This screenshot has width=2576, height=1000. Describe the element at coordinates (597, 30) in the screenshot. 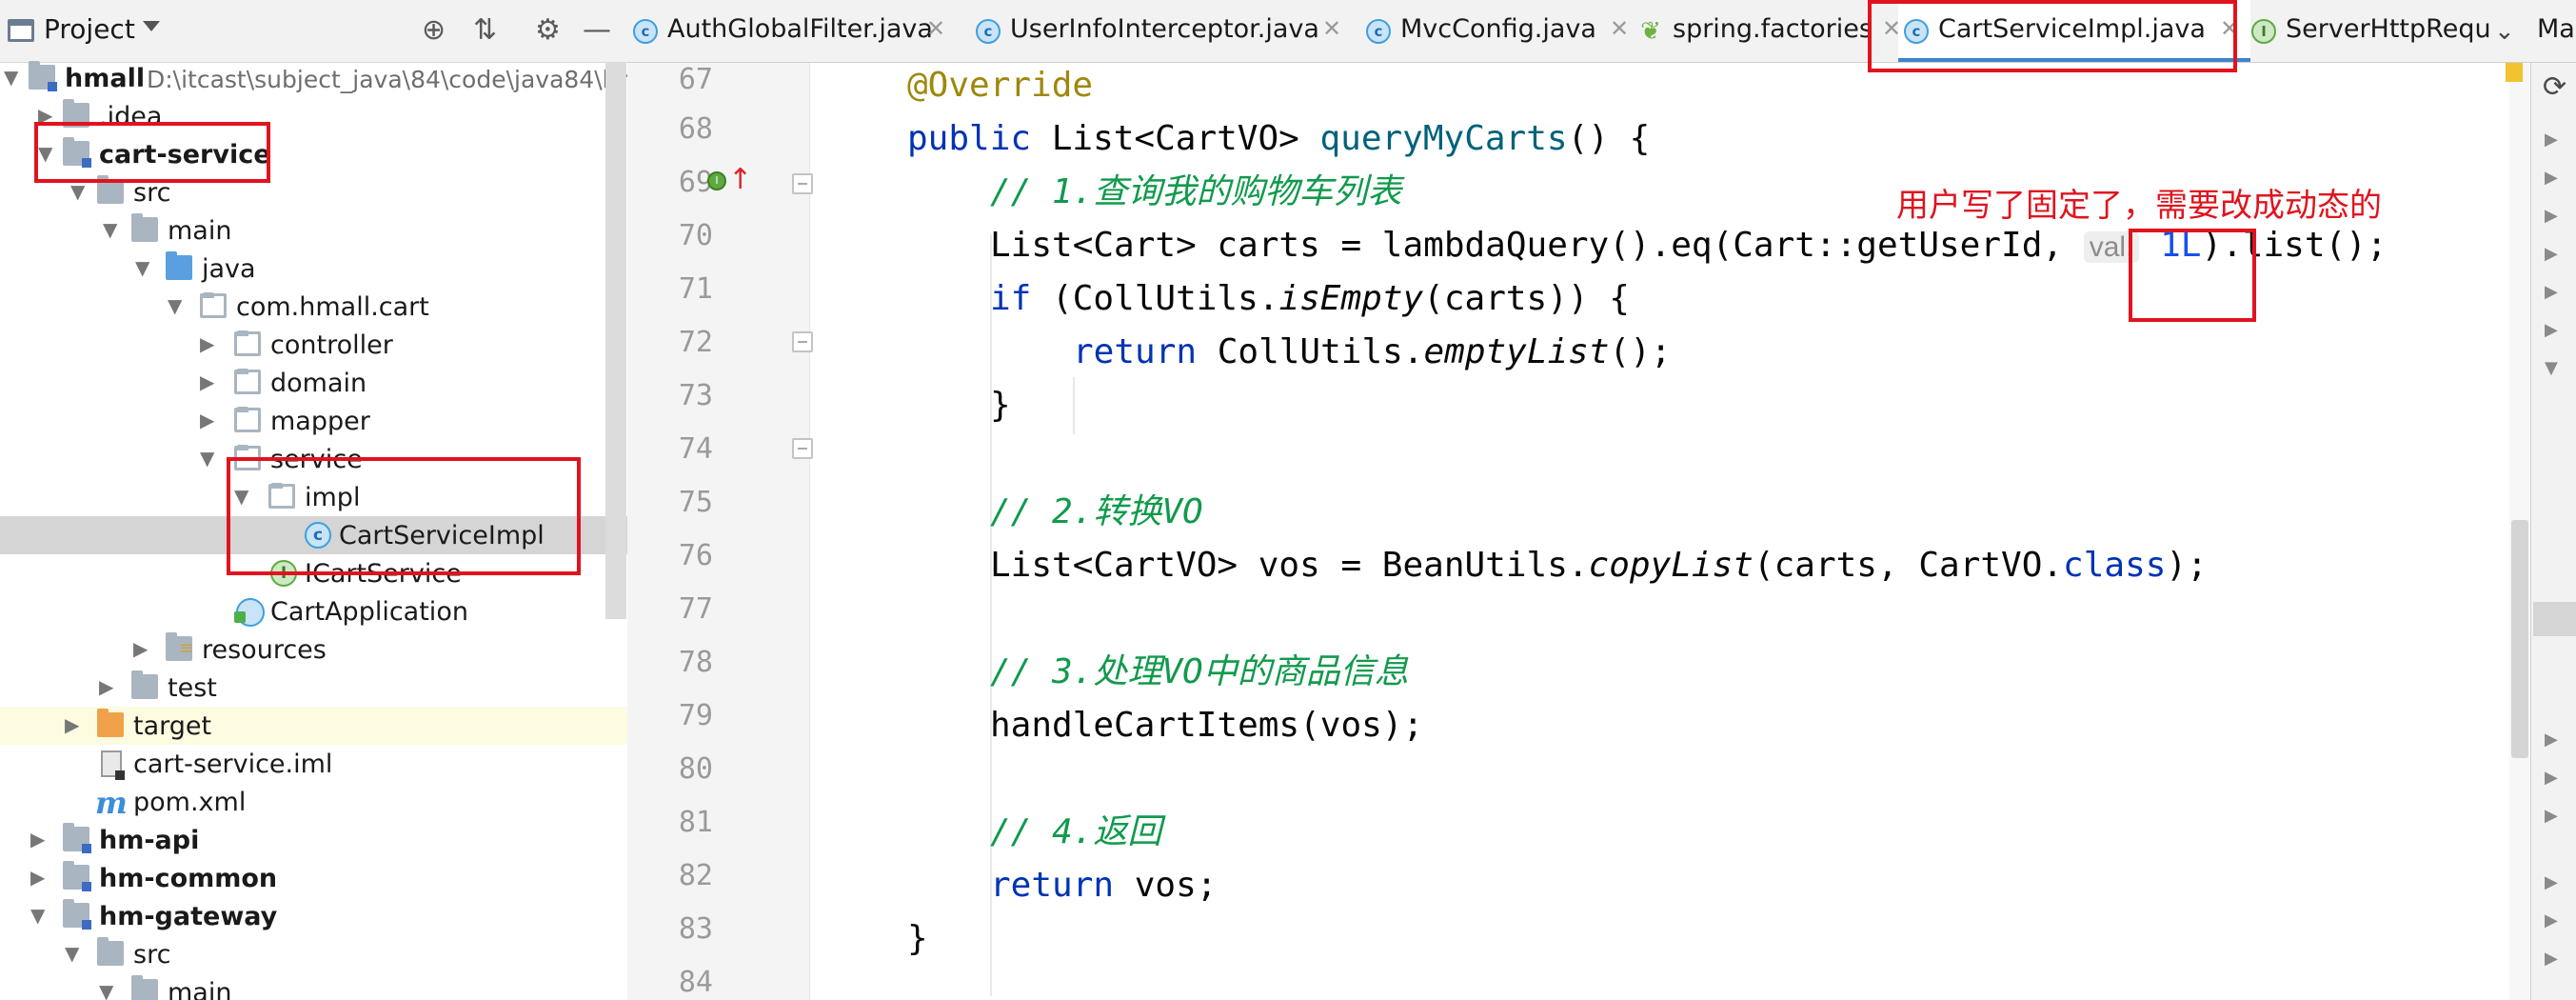

I see `minimize-icon: —` at that location.